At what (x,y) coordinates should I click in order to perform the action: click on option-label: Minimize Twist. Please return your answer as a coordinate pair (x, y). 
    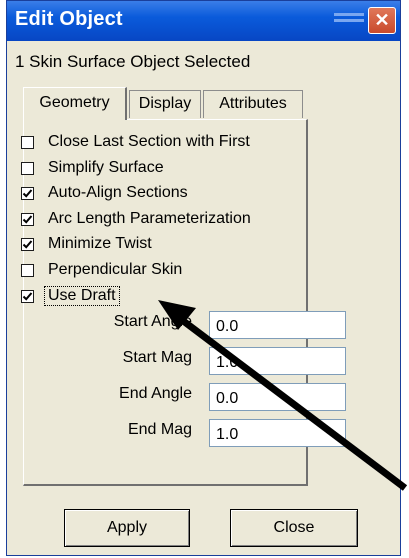
    Looking at the image, I should click on (100, 243).